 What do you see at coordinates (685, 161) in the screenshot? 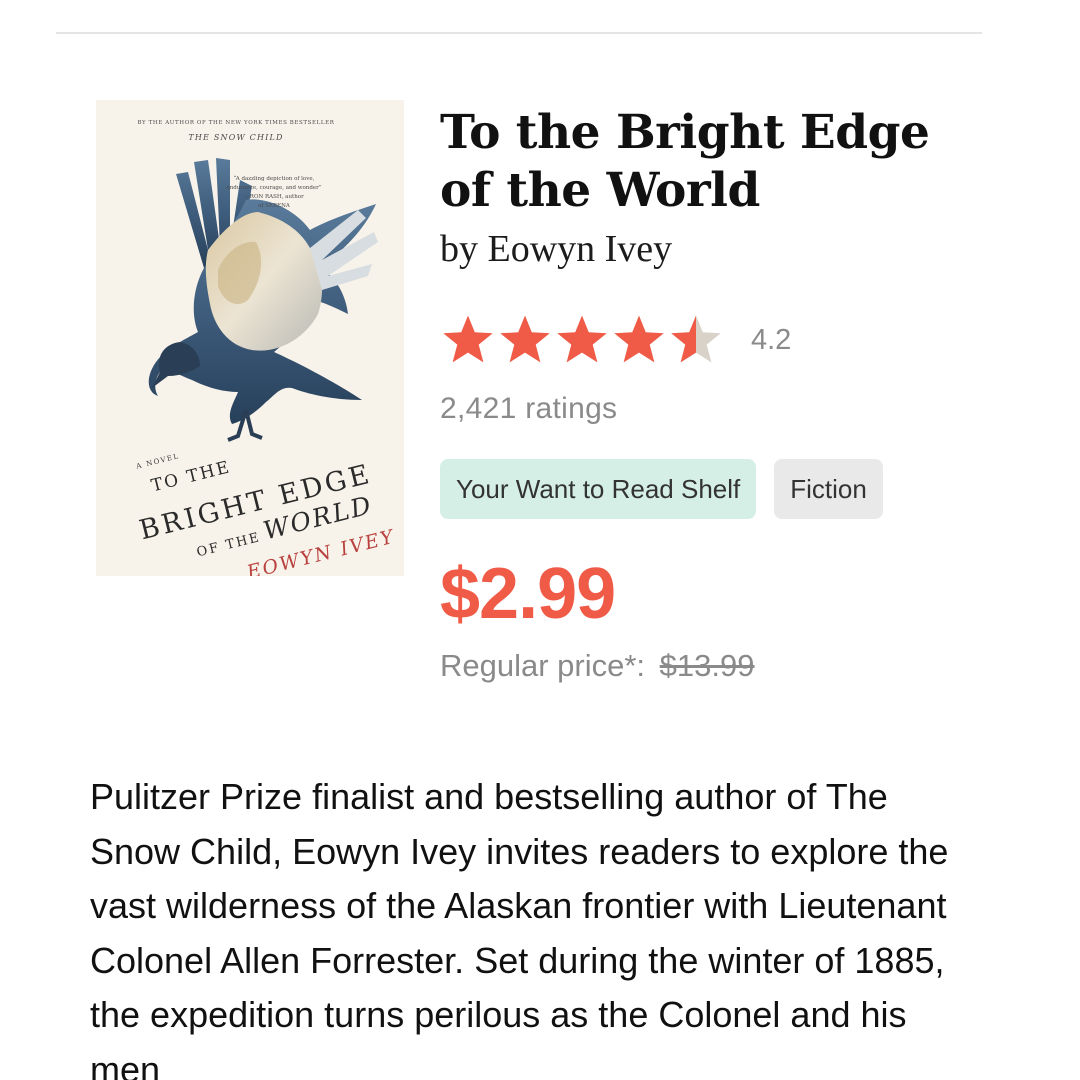
I see `book-title: To the Bright Edge of the World` at bounding box center [685, 161].